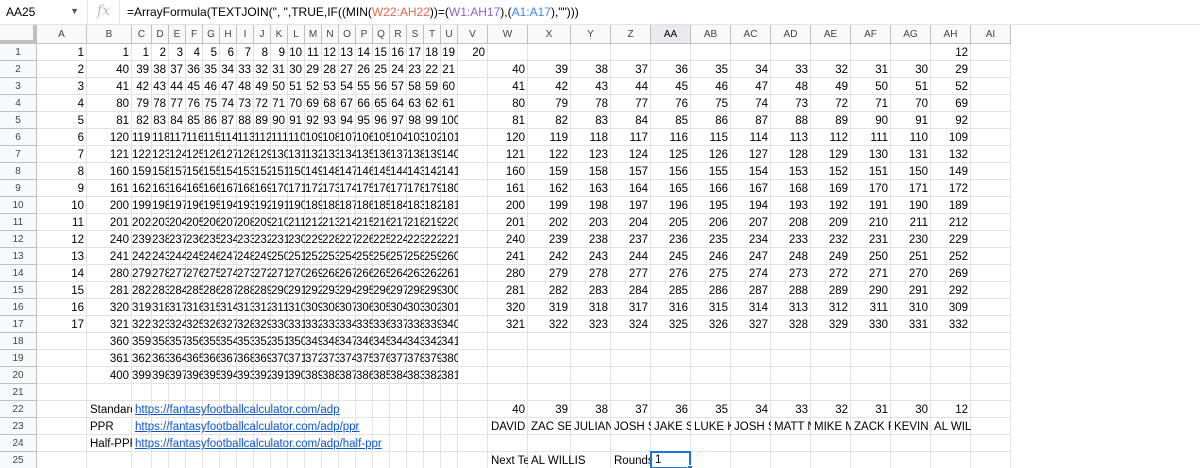 The height and width of the screenshot is (468, 1200). I want to click on cell-bu: 50, so click(279, 86).